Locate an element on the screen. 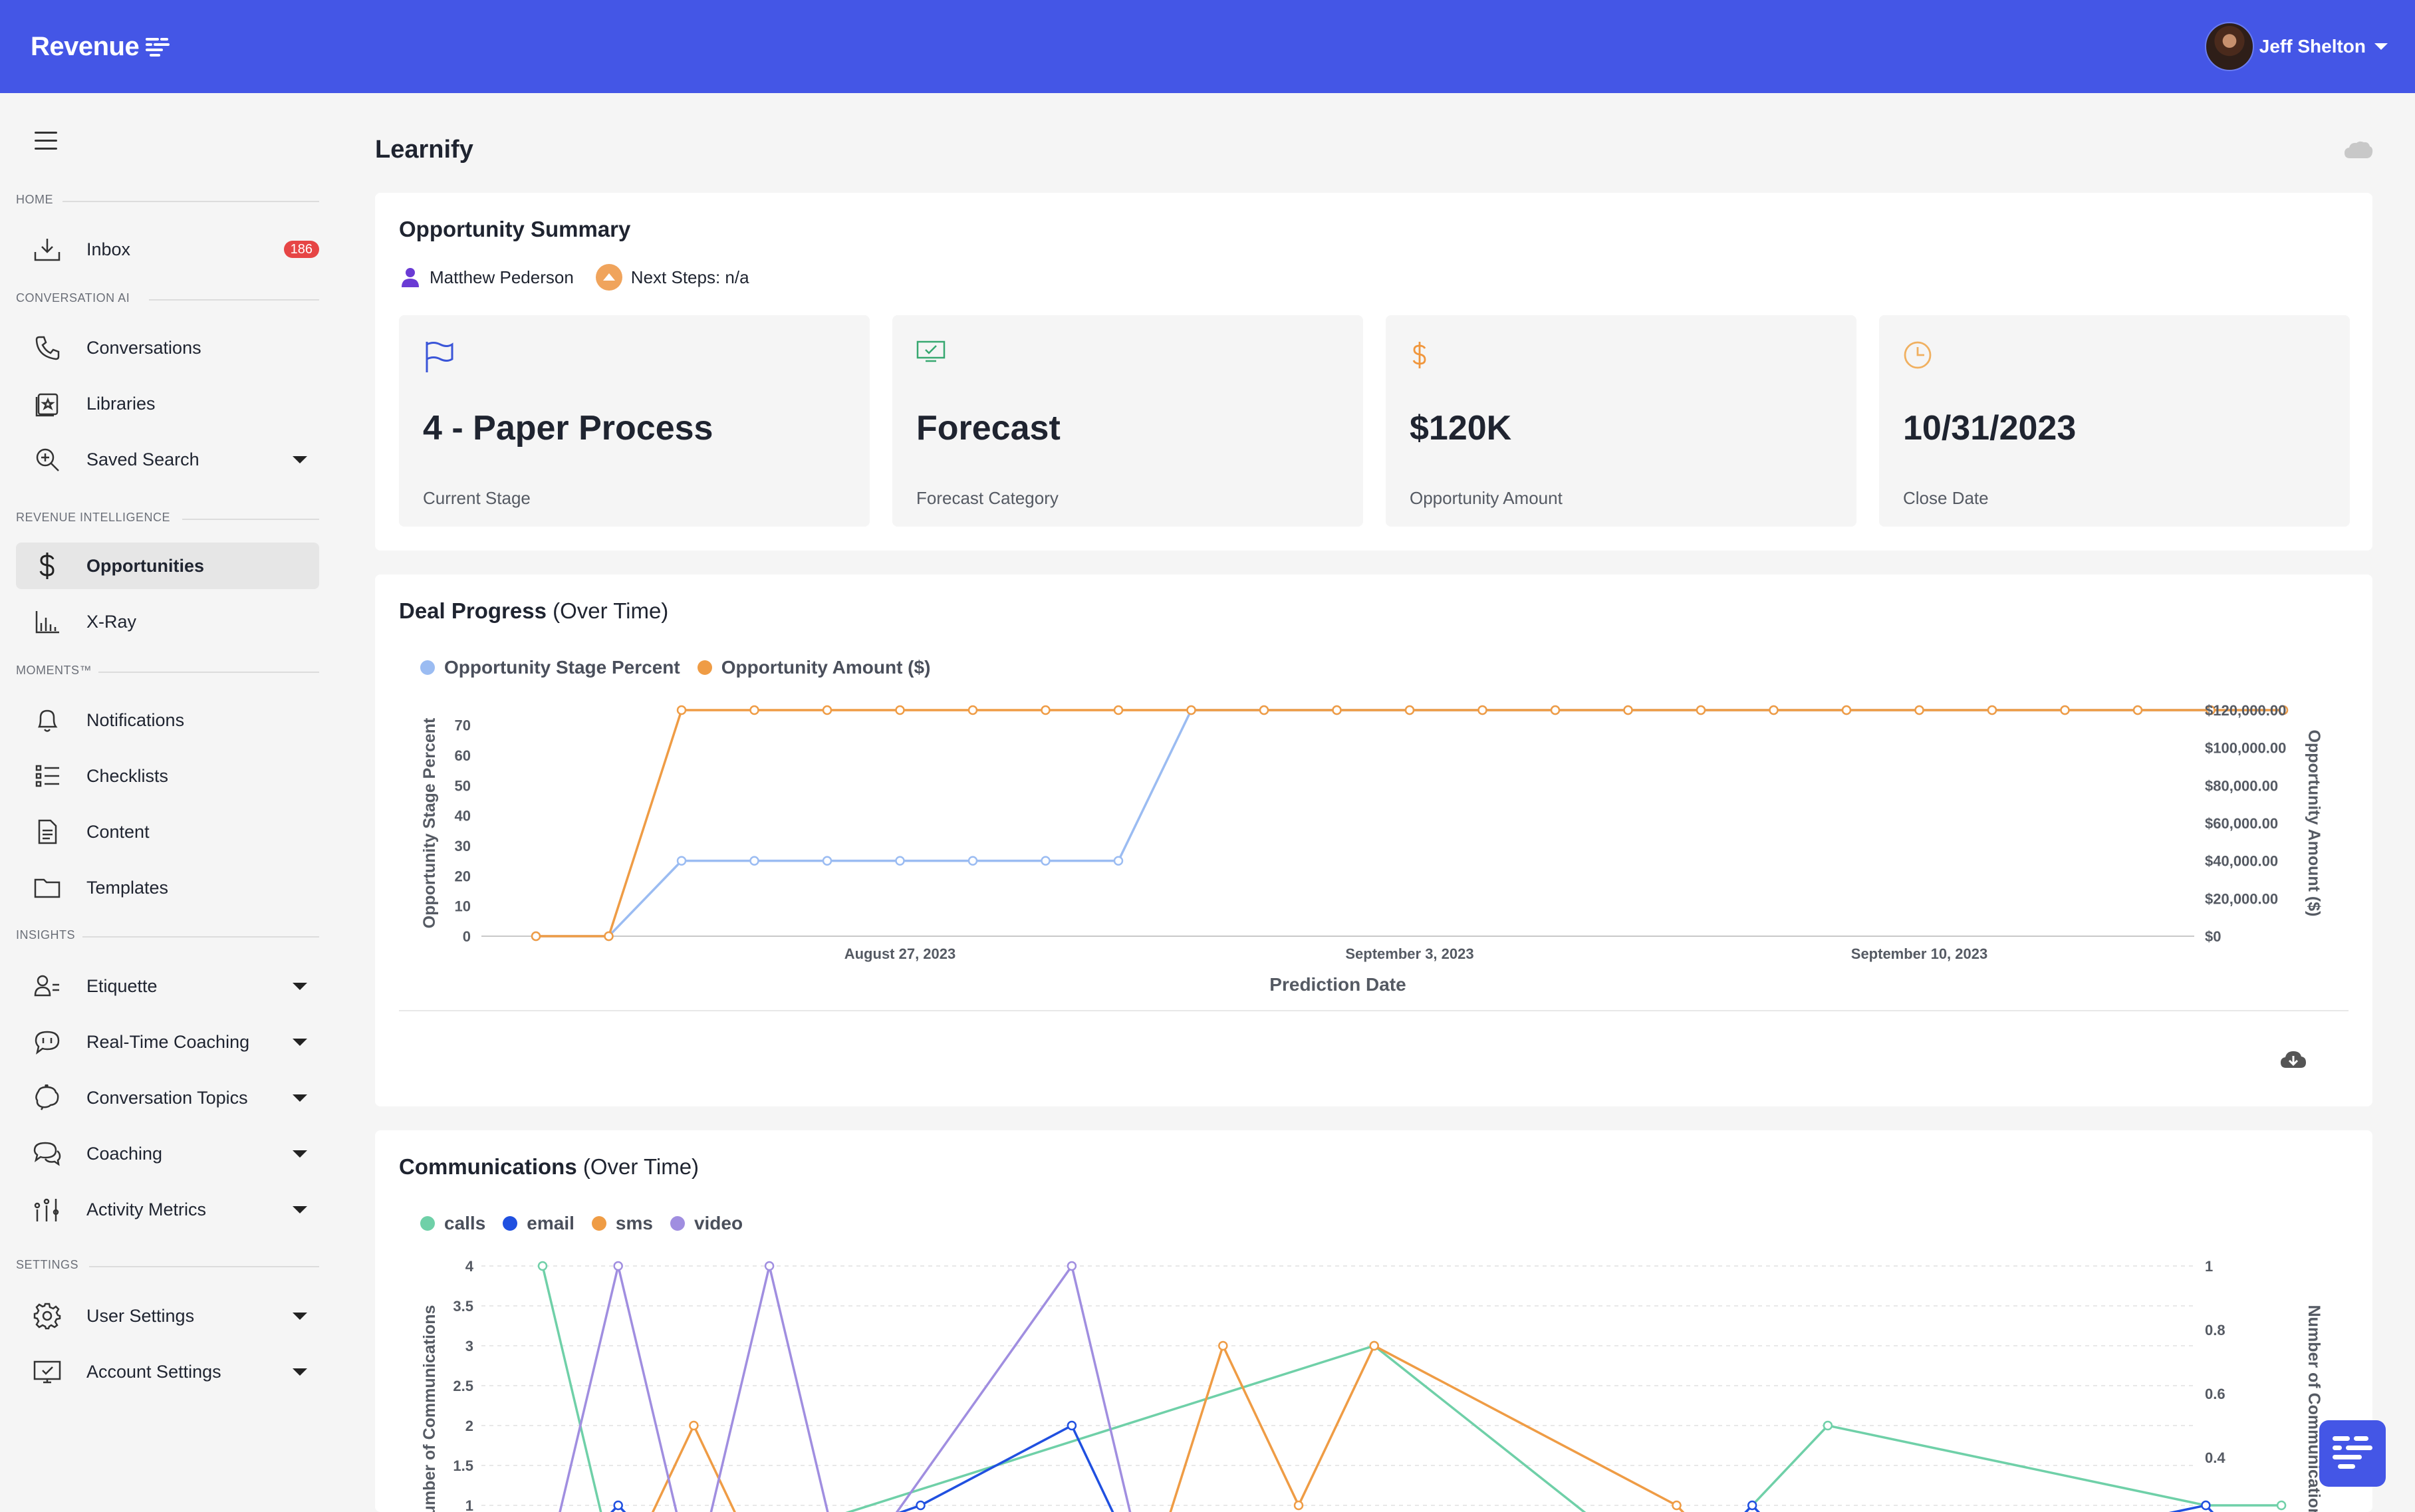 The width and height of the screenshot is (2415, 1512). sliders-icon is located at coordinates (47, 1209).